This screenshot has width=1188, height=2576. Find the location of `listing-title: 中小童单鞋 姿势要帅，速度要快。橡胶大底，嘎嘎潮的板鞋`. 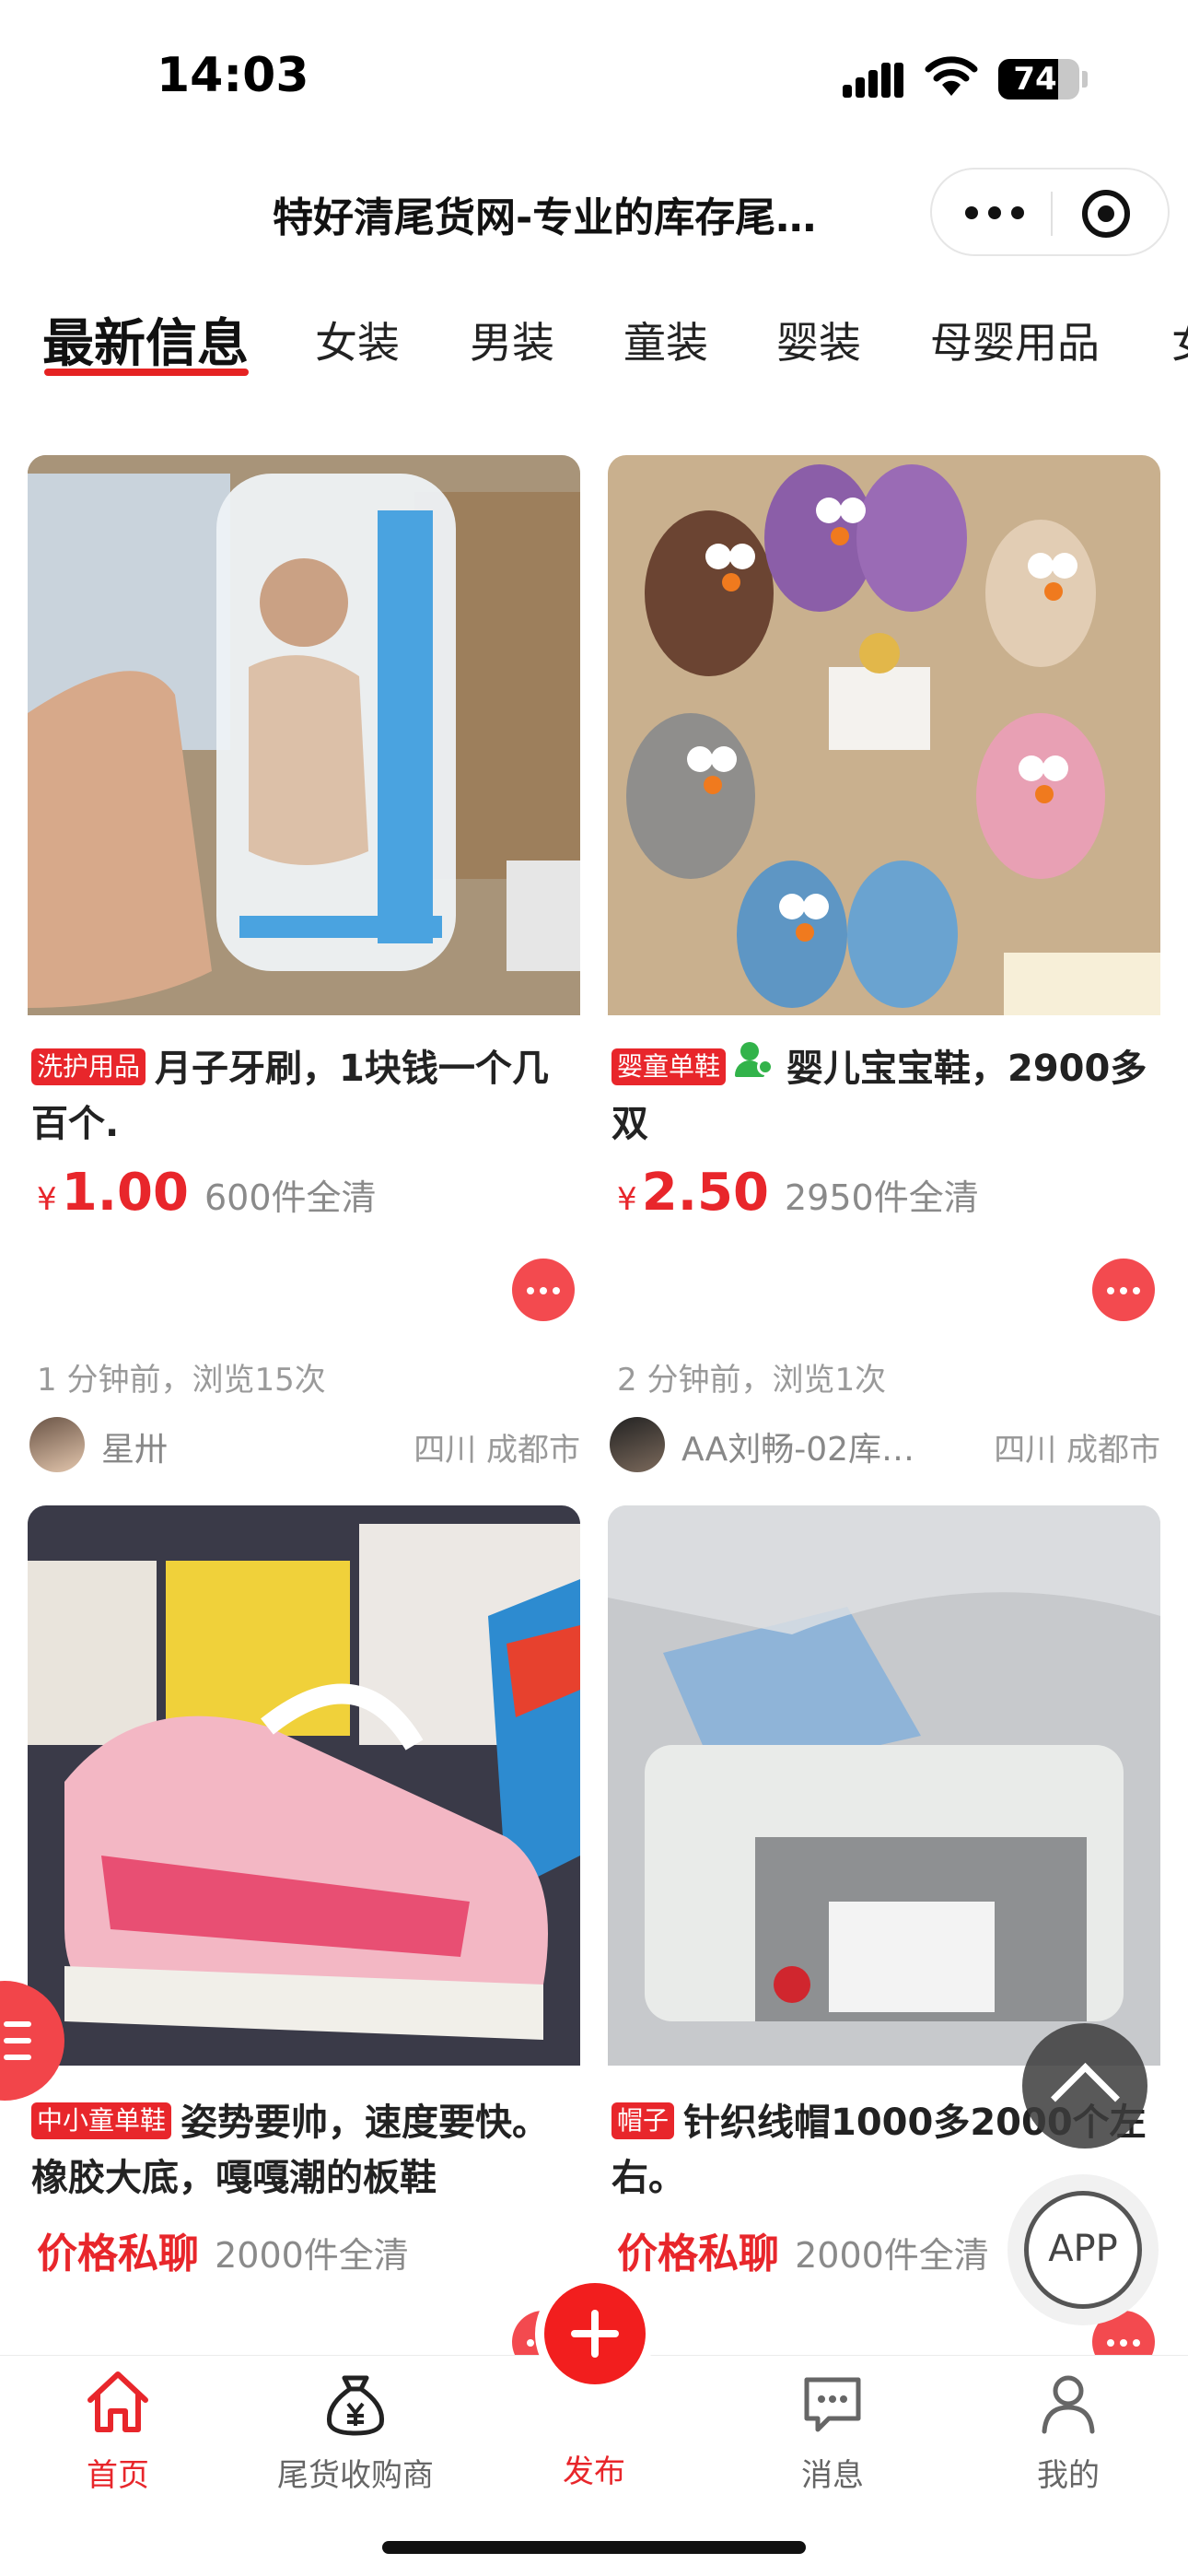

listing-title: 中小童单鞋 姿势要帅，速度要快。橡胶大底，嘎嘎潮的板鞋 is located at coordinates (303, 2150).